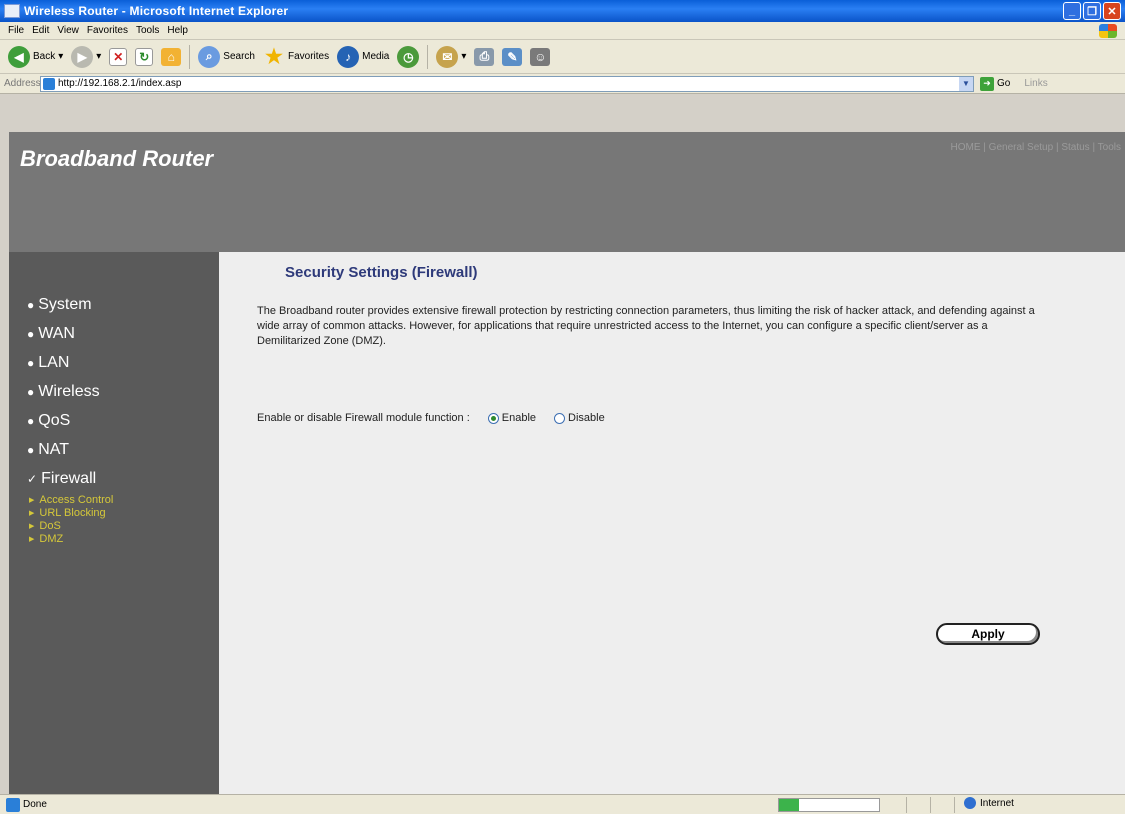 Image resolution: width=1125 pixels, height=814 pixels. I want to click on submenu-item-access-control: ▶ Access Control, so click(70, 499).